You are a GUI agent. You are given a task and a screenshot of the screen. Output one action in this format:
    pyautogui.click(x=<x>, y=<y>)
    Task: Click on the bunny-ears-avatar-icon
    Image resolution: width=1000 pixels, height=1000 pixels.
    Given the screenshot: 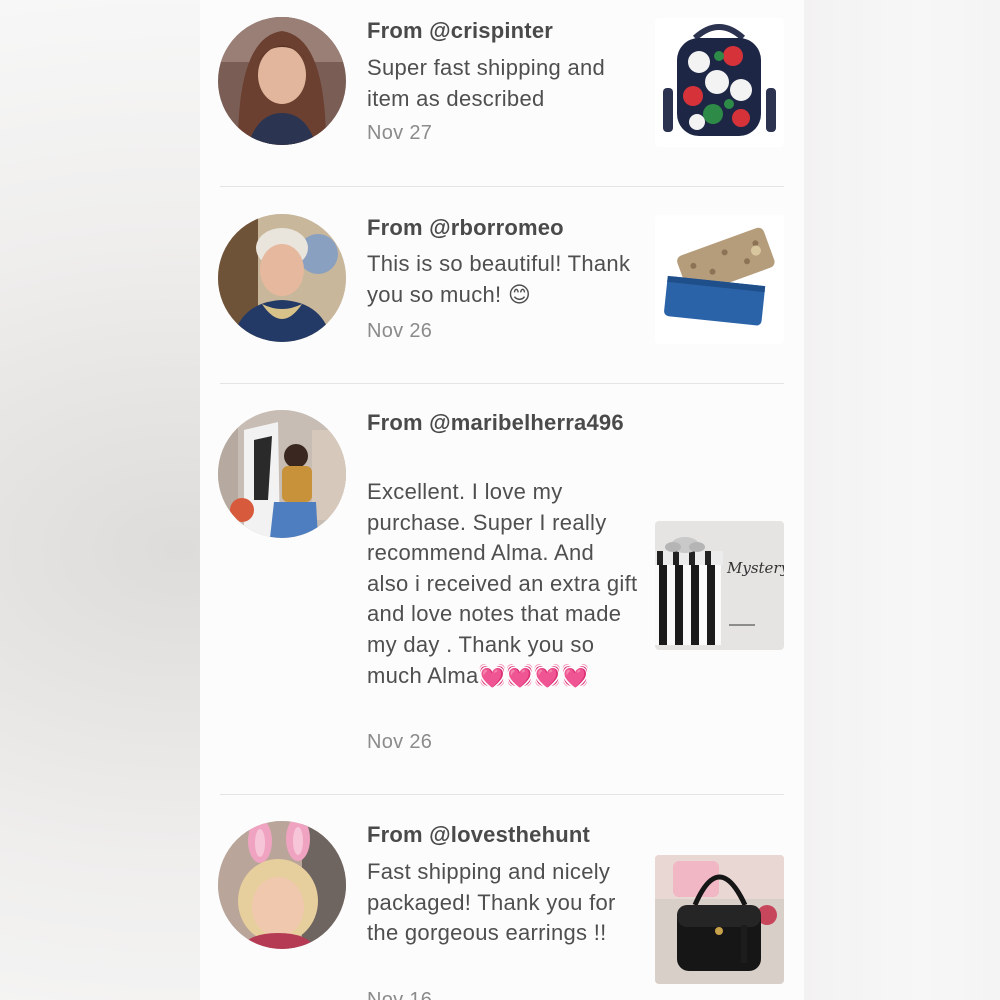 What is the action you would take?
    pyautogui.click(x=282, y=885)
    